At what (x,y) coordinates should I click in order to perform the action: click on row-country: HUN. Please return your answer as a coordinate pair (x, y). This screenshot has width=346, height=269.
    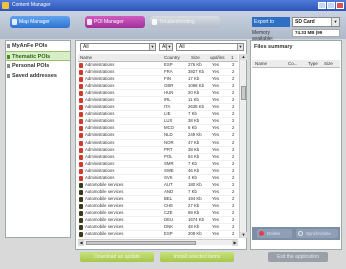
    Looking at the image, I should click on (169, 93).